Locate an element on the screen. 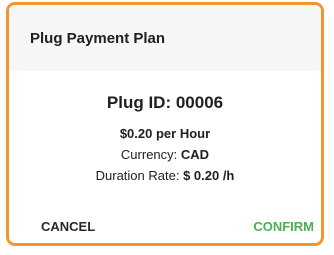 This screenshot has width=334, height=255. dialog-actions: CANCEL CONFIRM is located at coordinates (165, 228).